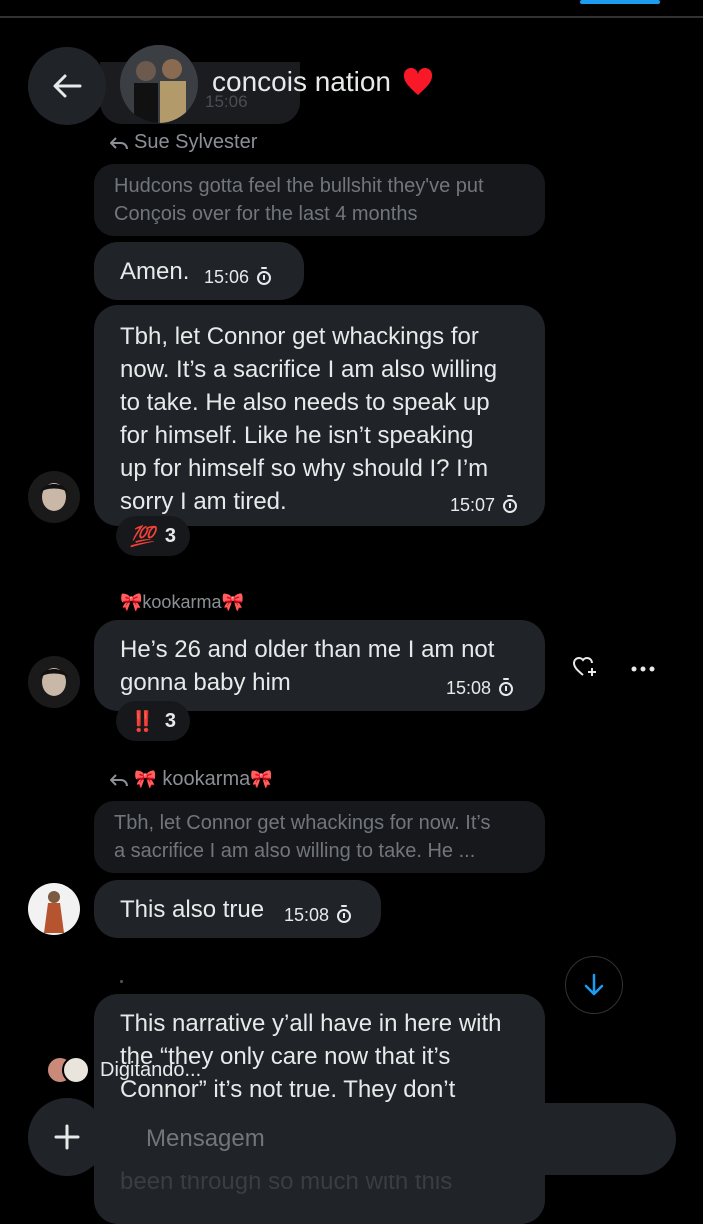 The image size is (703, 1224). What do you see at coordinates (473, 505) in the screenshot?
I see `time-text: 15:07` at bounding box center [473, 505].